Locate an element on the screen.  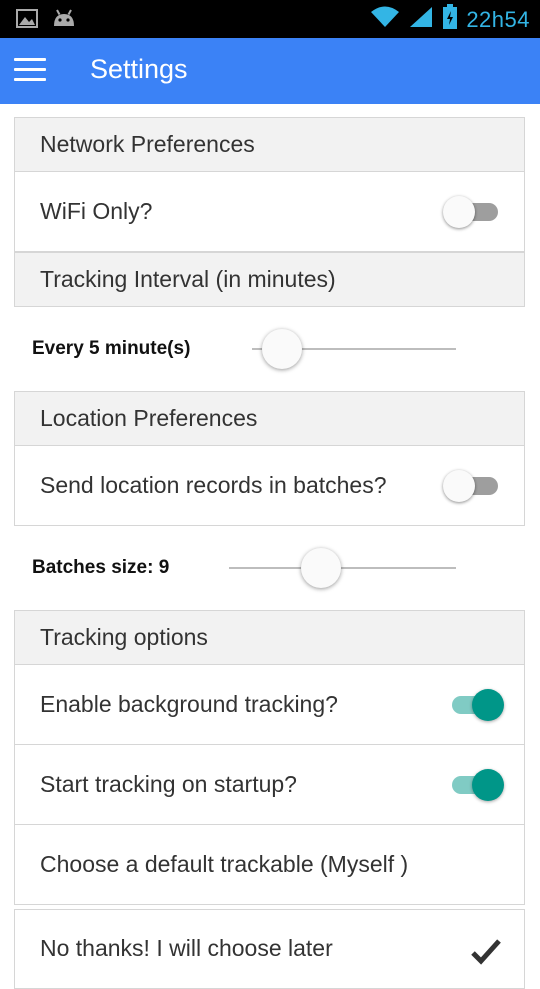
batch-size-slider-row: Batches size: 9 is located at coordinates (270, 568).